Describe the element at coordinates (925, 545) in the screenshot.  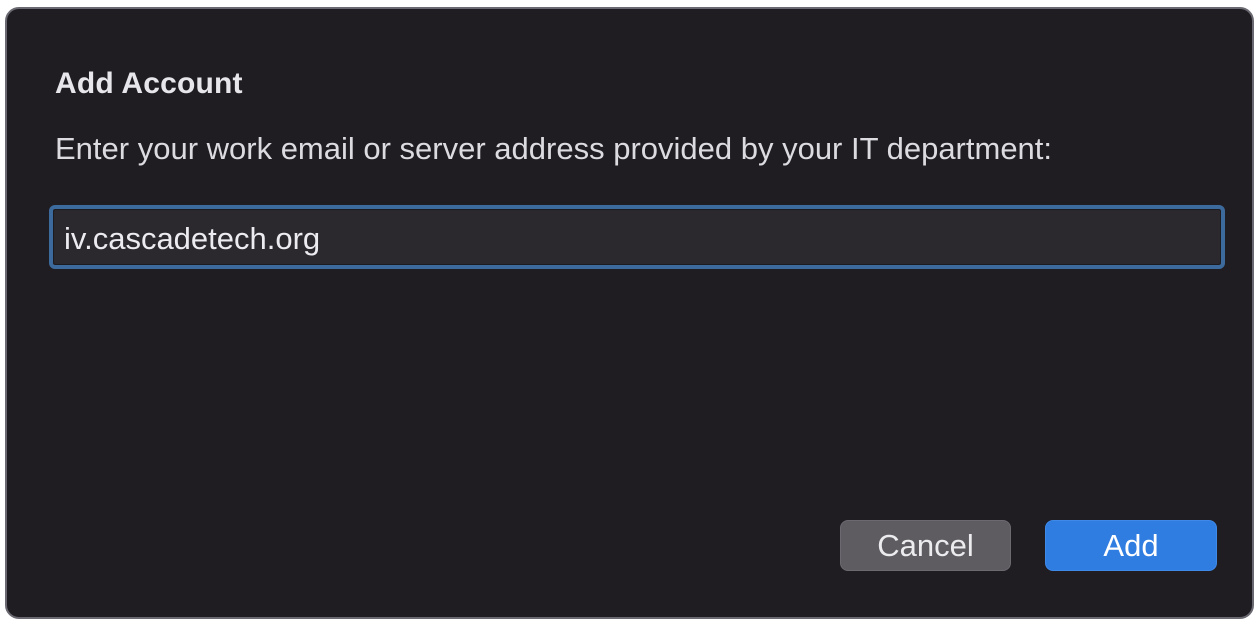
I see `cancel-button: Cancel` at that location.